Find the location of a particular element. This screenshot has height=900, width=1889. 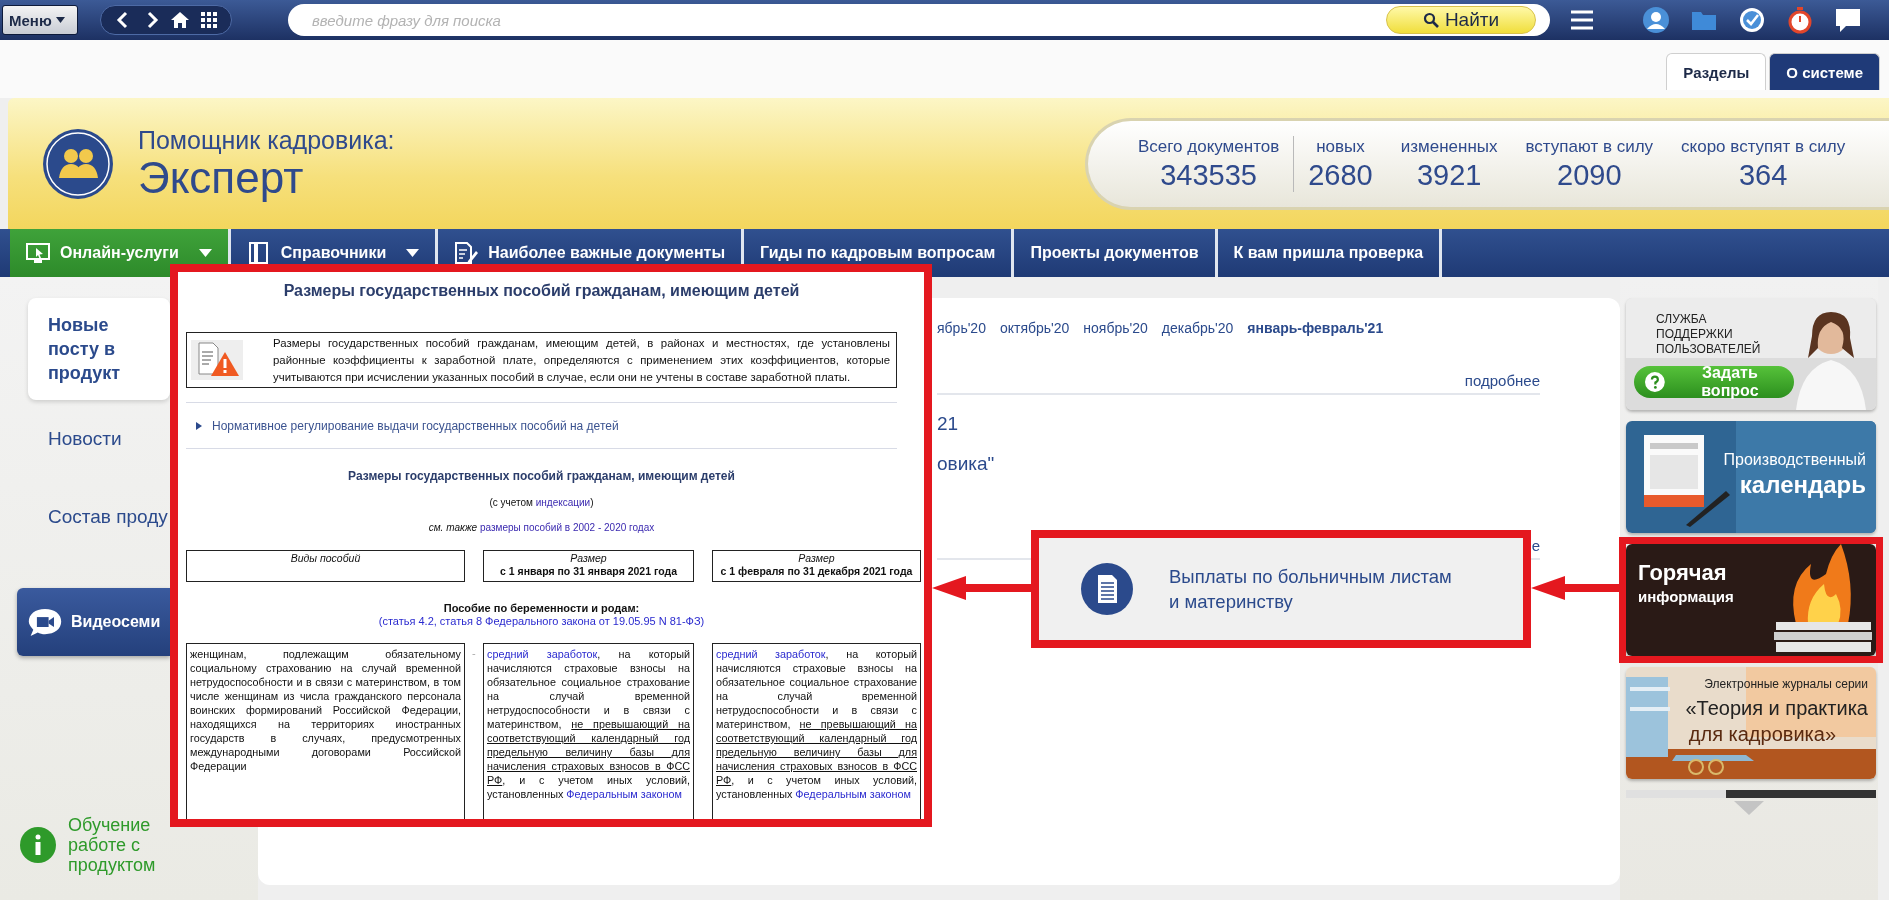

month-link: ноябрь'20 is located at coordinates (1115, 328).